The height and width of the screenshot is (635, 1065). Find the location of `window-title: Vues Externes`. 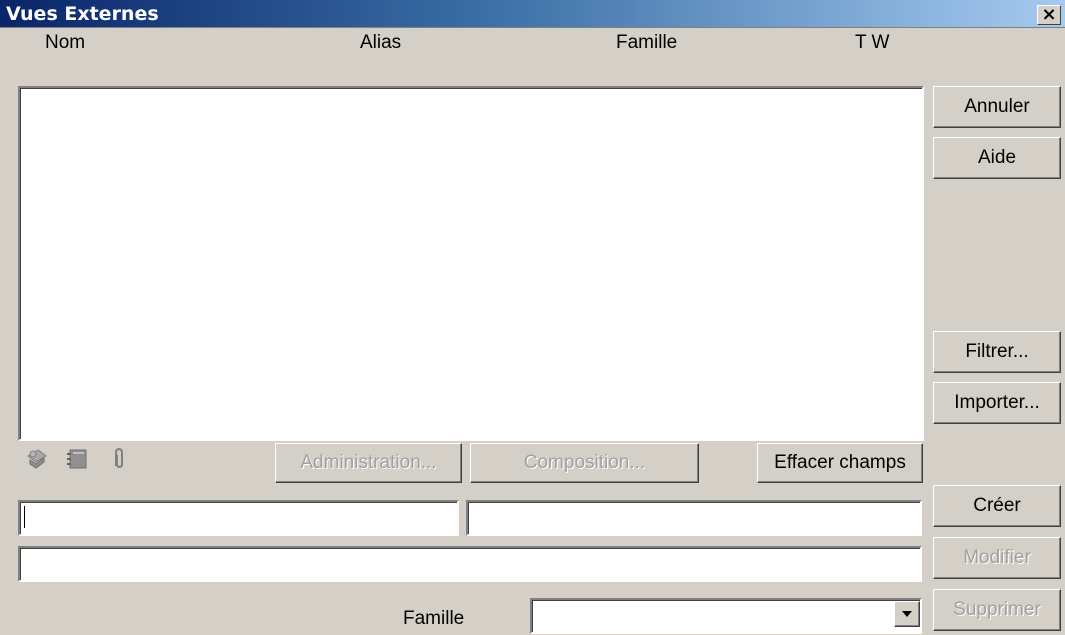

window-title: Vues Externes is located at coordinates (82, 14).